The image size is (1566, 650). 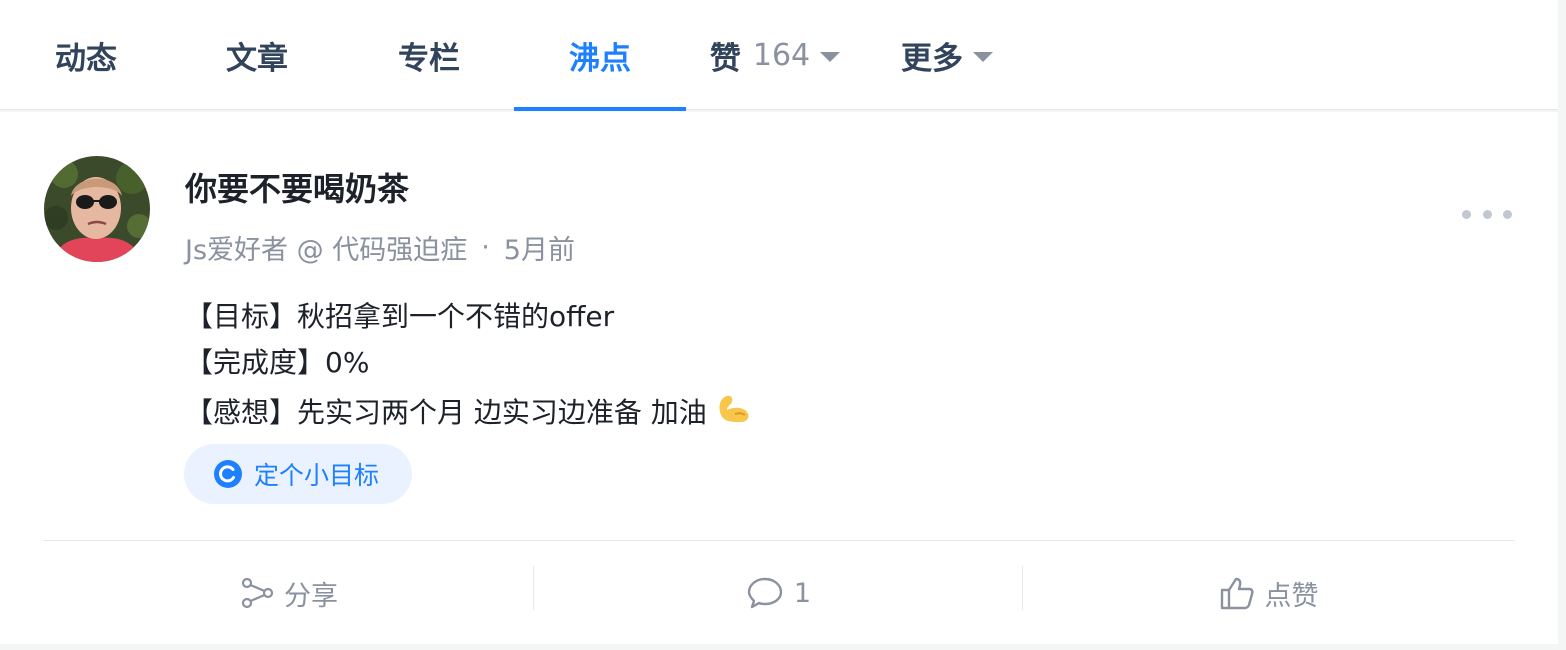 What do you see at coordinates (257, 58) in the screenshot?
I see `tab-label: 文章` at bounding box center [257, 58].